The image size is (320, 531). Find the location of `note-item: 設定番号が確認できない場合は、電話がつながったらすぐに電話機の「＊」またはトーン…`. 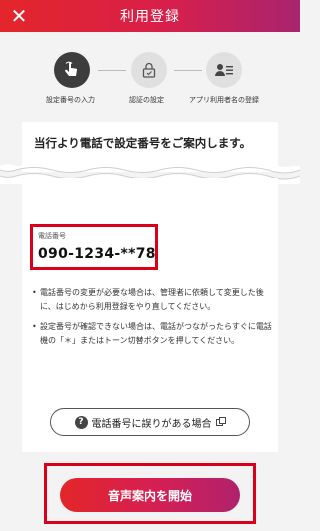

note-item: 設定番号が確認できない場合は、電話がつながったらすぐに電話機の「＊」またはトーン… is located at coordinates (152, 334).